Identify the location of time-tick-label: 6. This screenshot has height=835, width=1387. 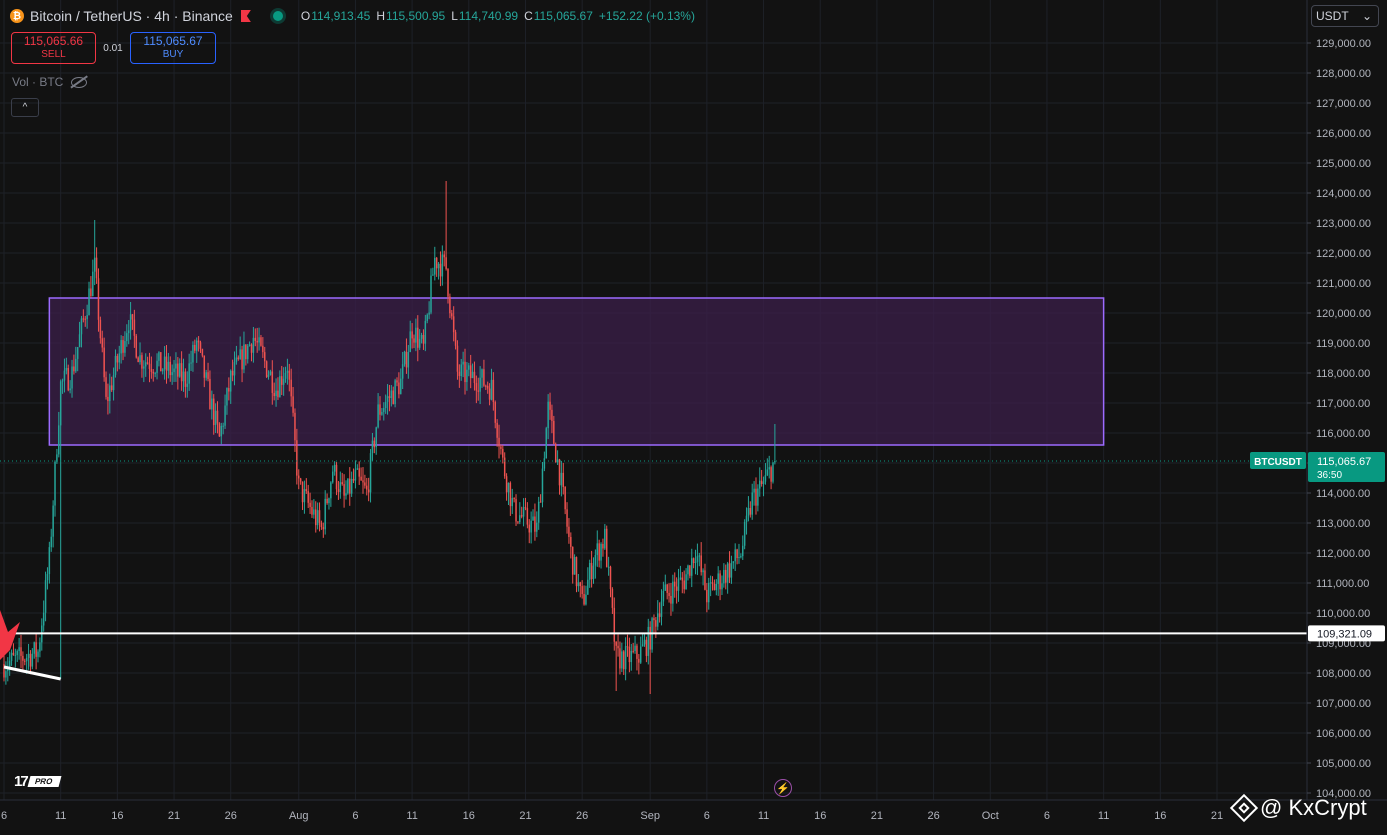
(1047, 816).